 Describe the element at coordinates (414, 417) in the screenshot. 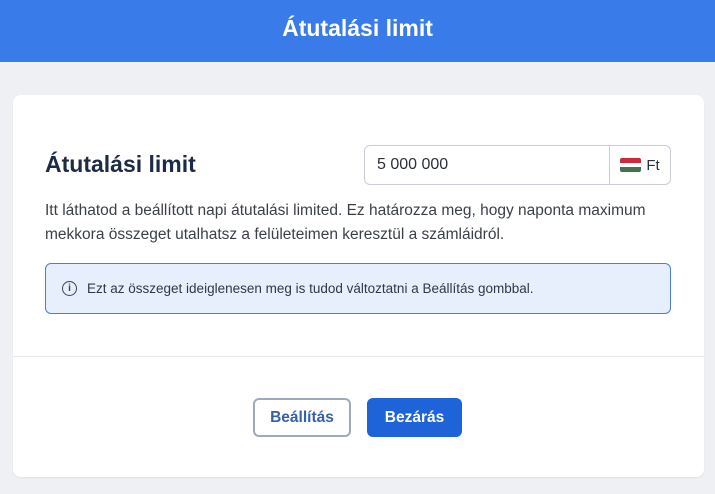

I see `close-button: Bezárás` at that location.